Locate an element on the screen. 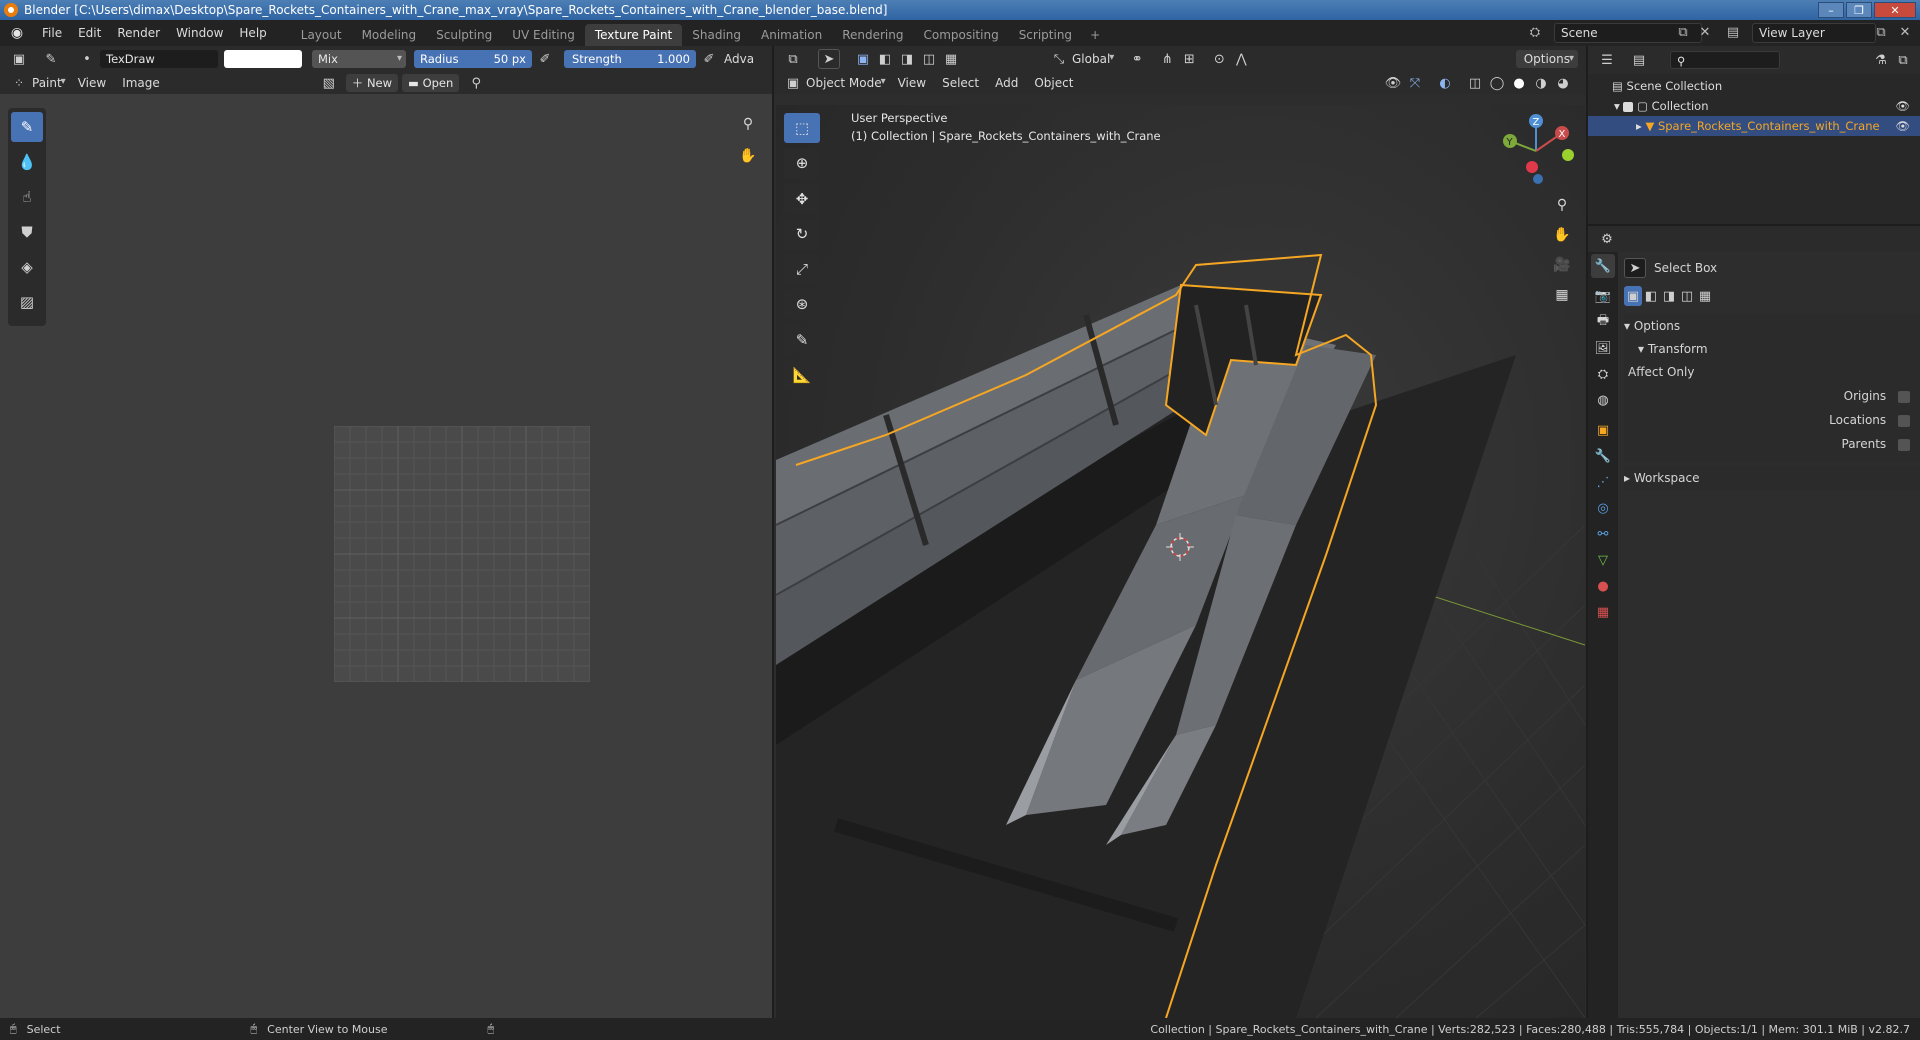  select-cursor-icon: ➤ is located at coordinates (829, 59).